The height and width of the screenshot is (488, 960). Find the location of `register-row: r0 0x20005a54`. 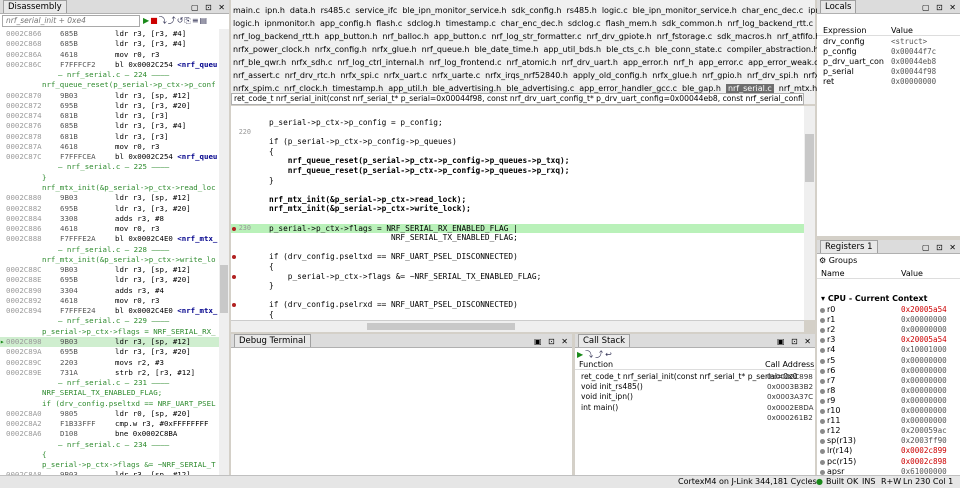

register-row: r0 0x20005a54 is located at coordinates (888, 310).